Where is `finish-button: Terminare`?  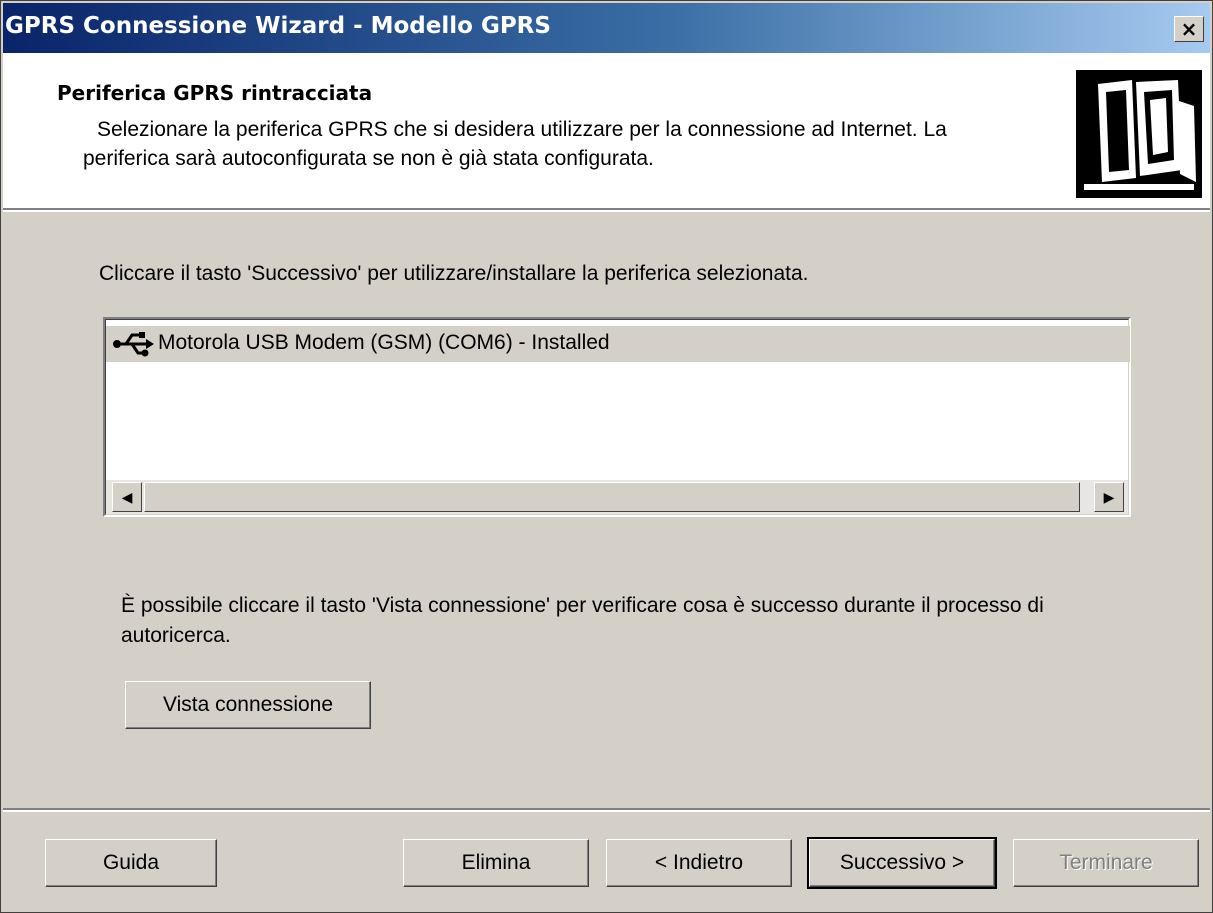
finish-button: Terminare is located at coordinates (1106, 863).